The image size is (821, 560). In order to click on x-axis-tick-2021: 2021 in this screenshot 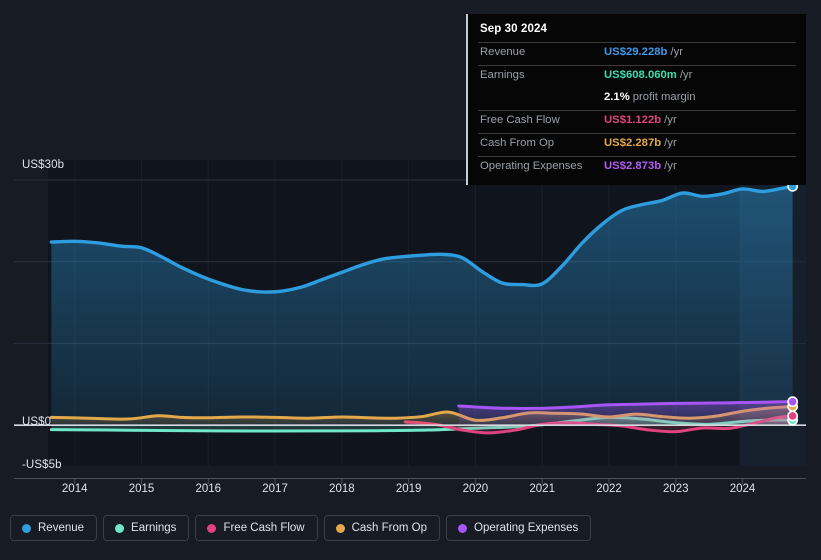, I will do `click(542, 489)`.